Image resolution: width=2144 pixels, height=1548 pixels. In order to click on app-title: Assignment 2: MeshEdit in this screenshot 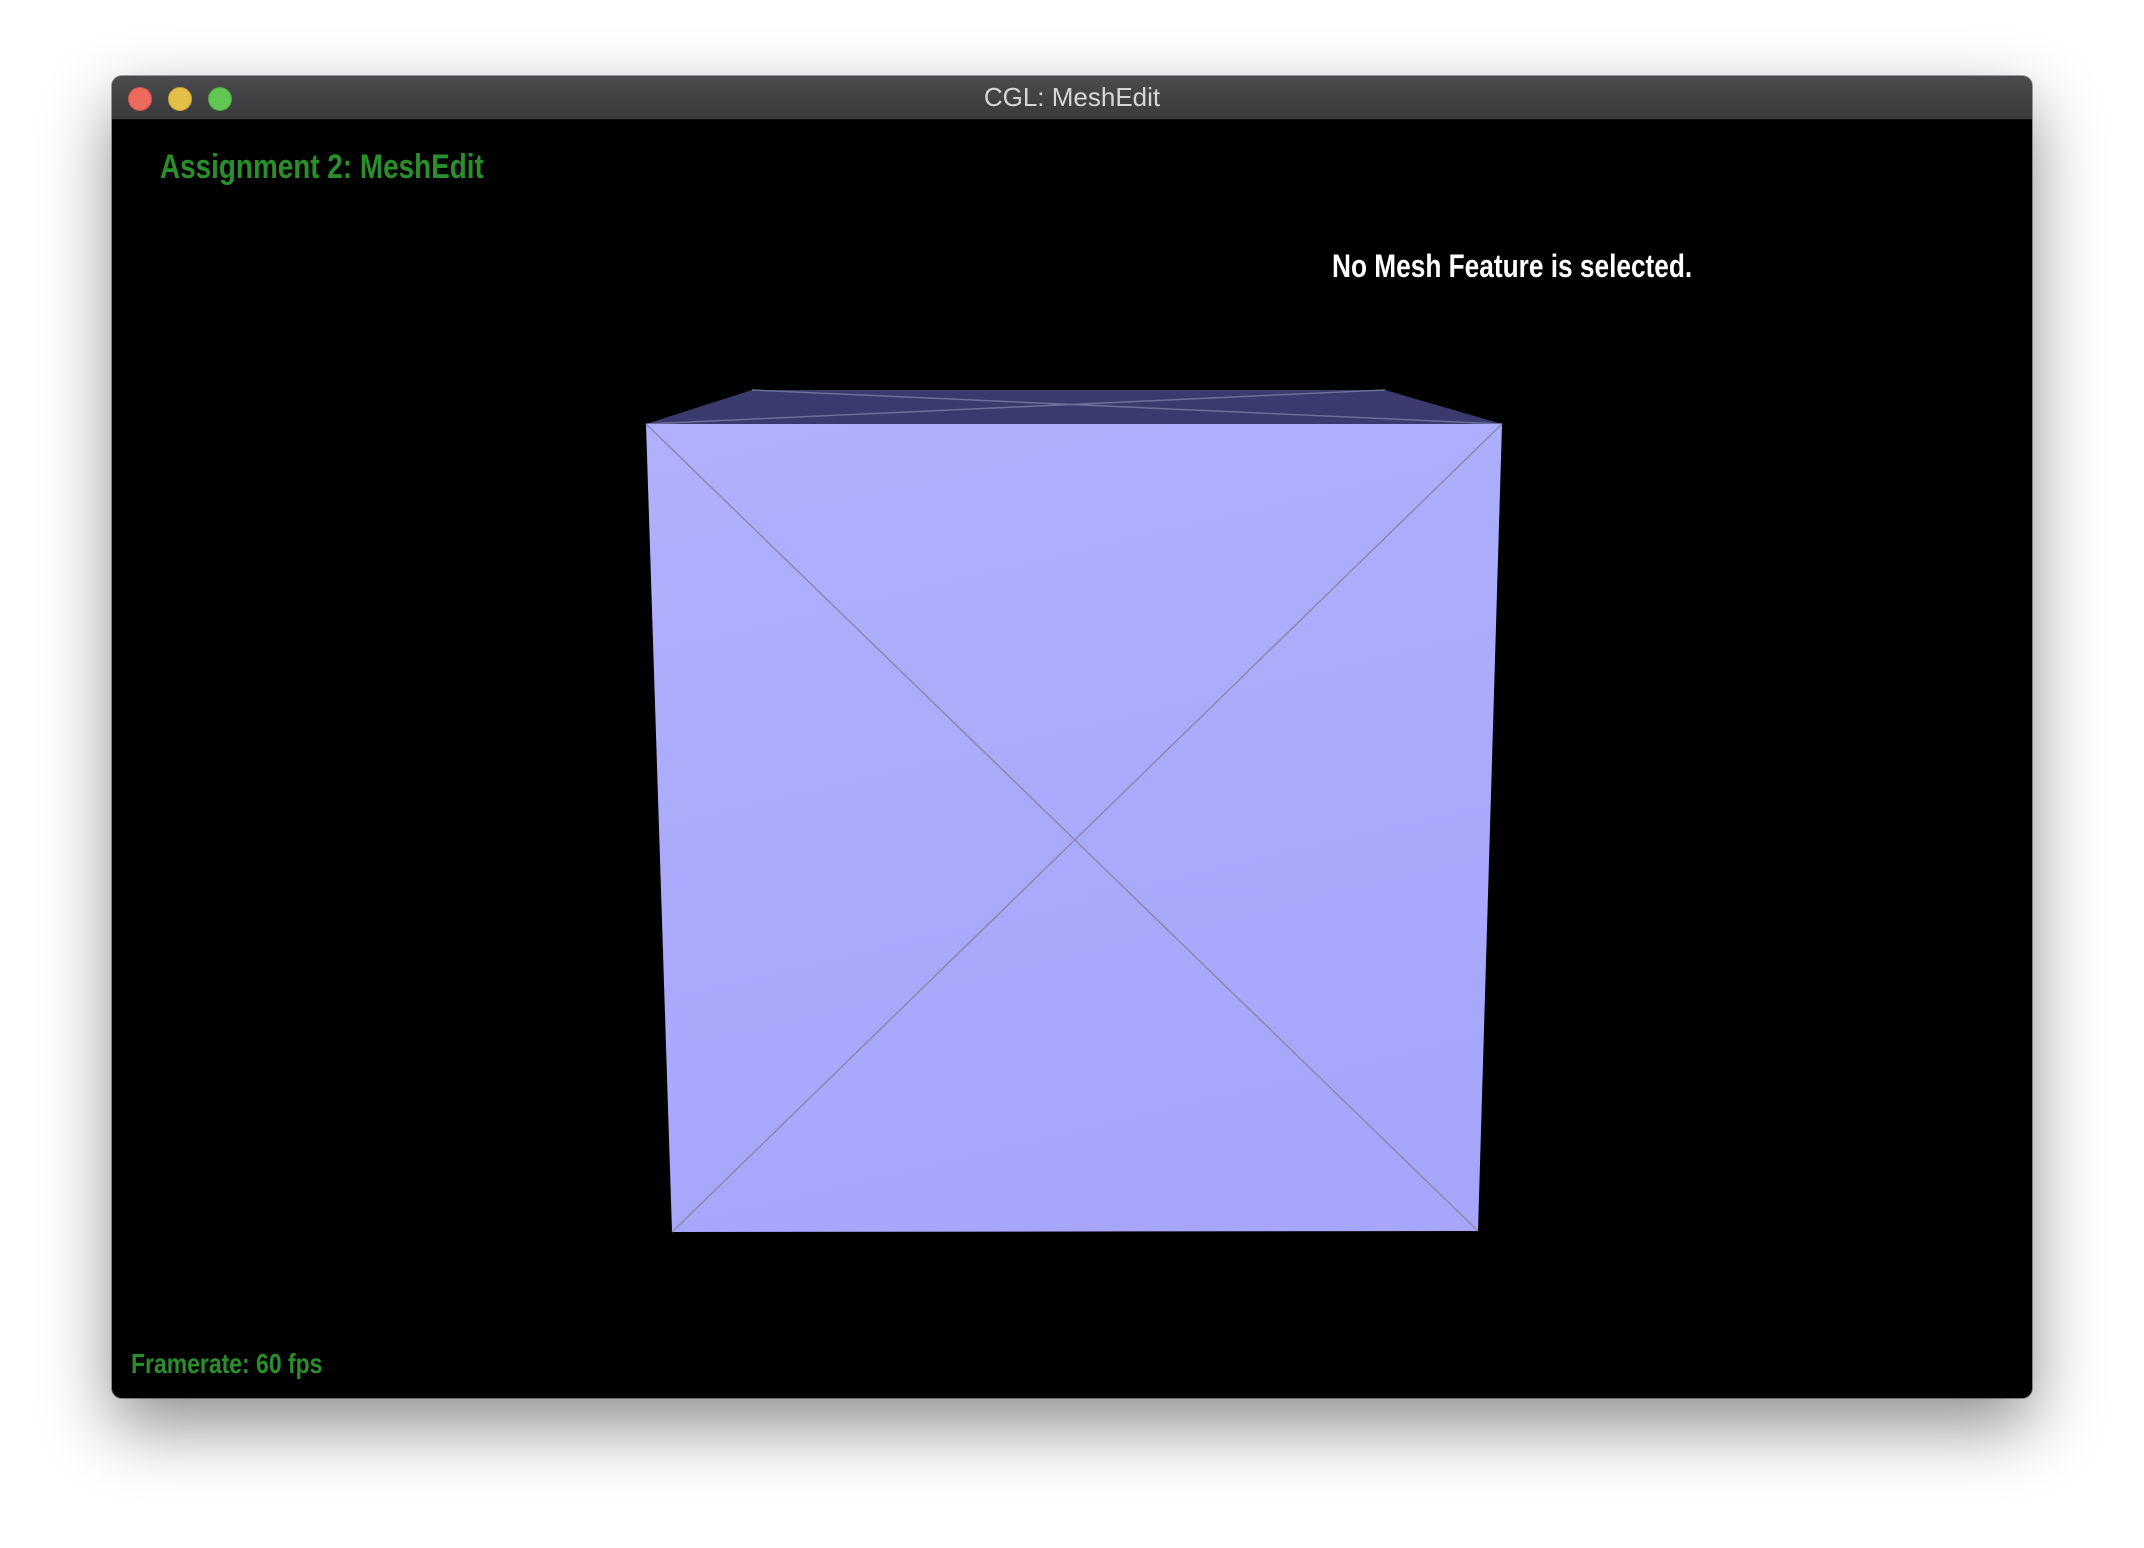, I will do `click(322, 167)`.